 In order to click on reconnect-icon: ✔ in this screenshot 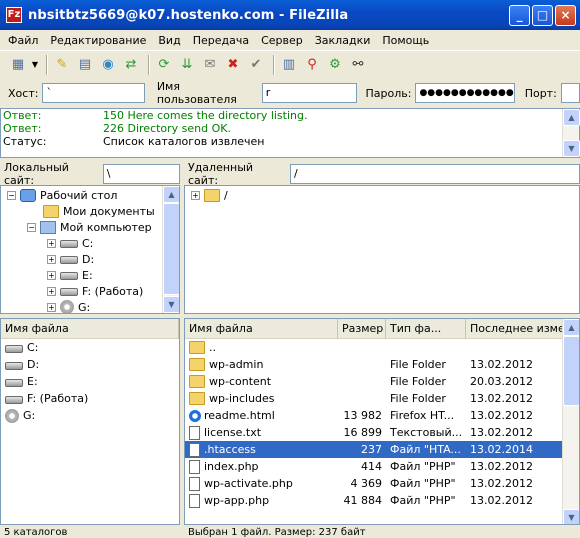, I will do `click(256, 65)`.